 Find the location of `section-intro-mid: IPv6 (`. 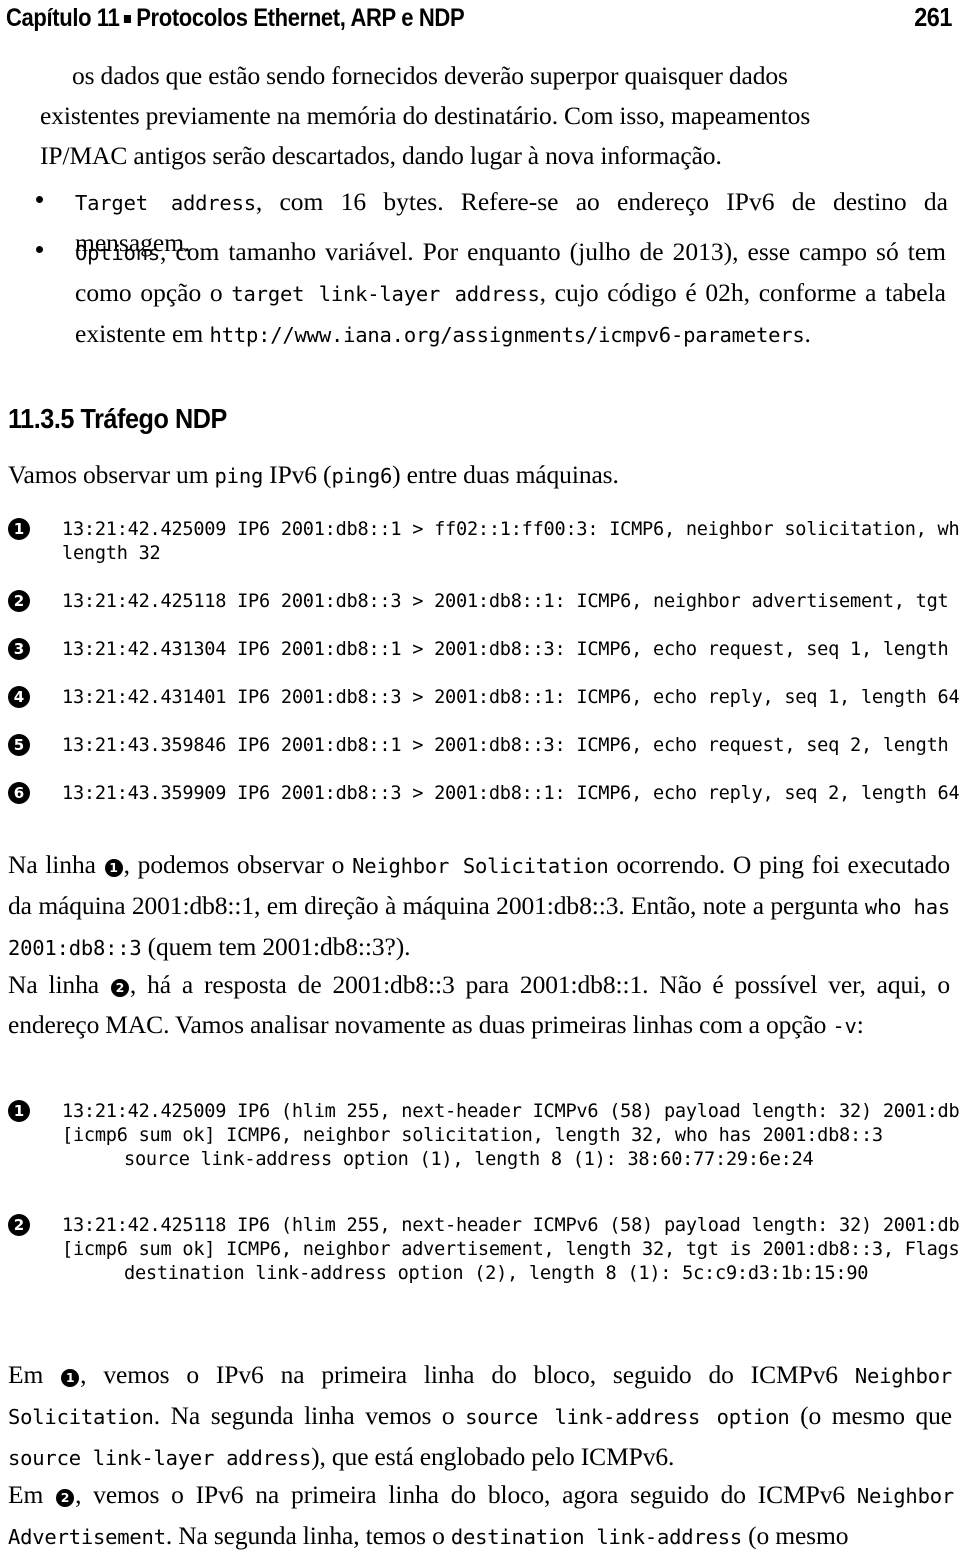

section-intro-mid: IPv6 ( is located at coordinates (297, 474).